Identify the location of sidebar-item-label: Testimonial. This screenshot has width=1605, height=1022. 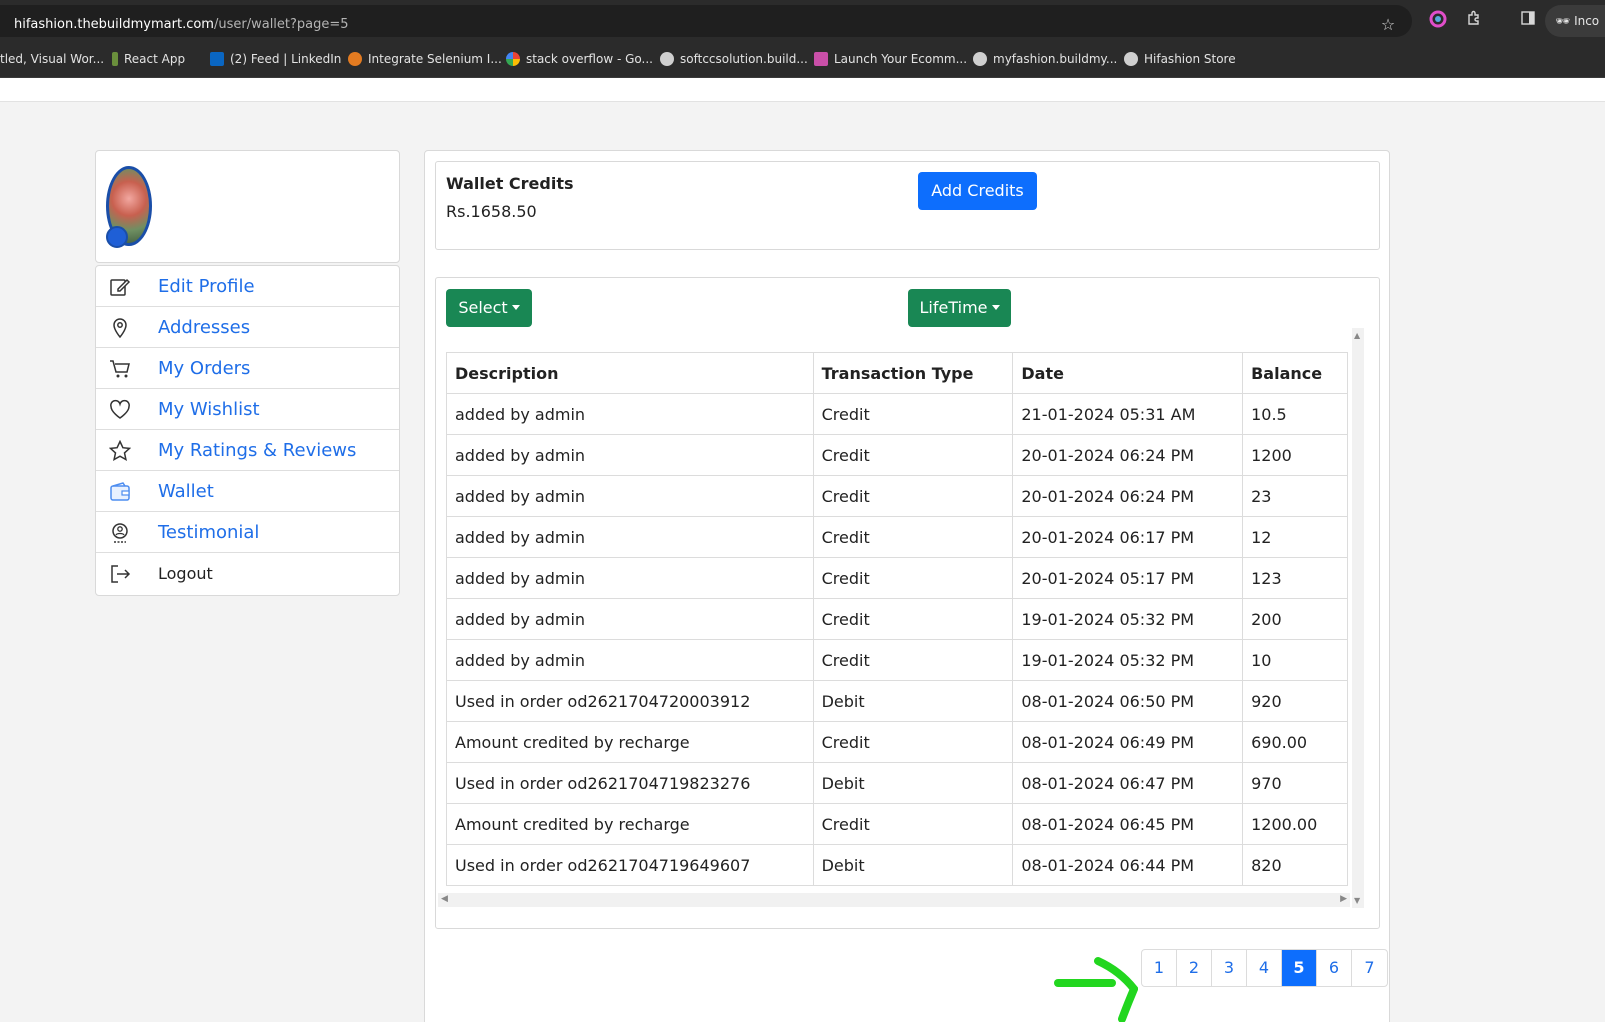
(209, 532).